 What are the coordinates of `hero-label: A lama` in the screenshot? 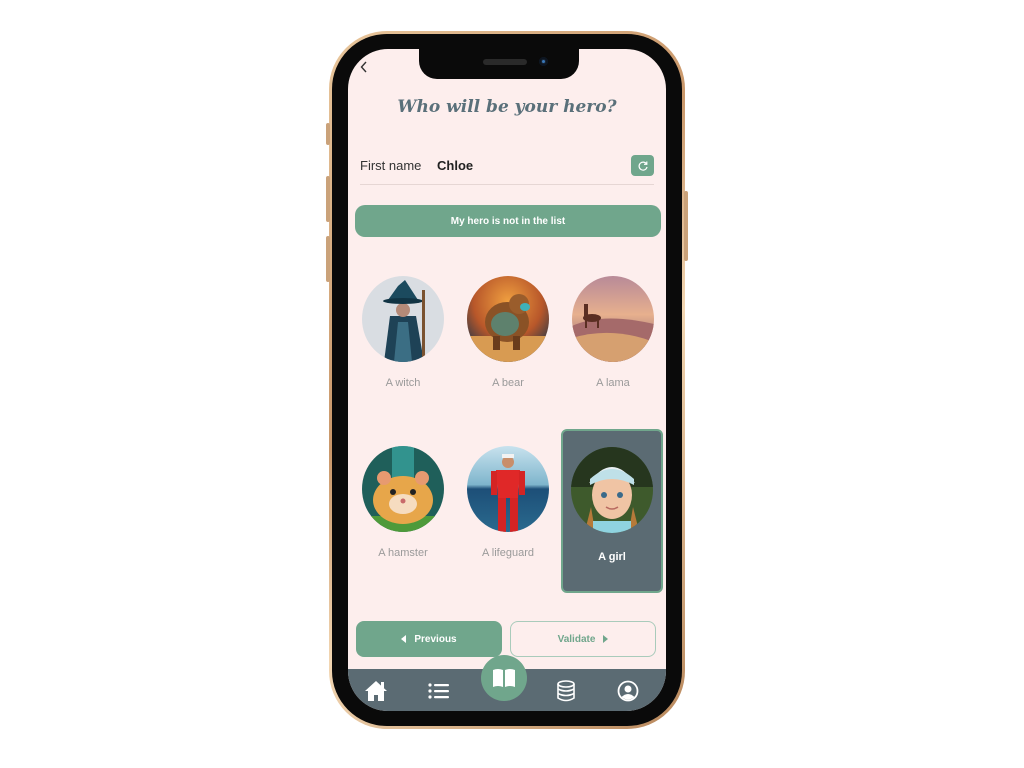 It's located at (613, 383).